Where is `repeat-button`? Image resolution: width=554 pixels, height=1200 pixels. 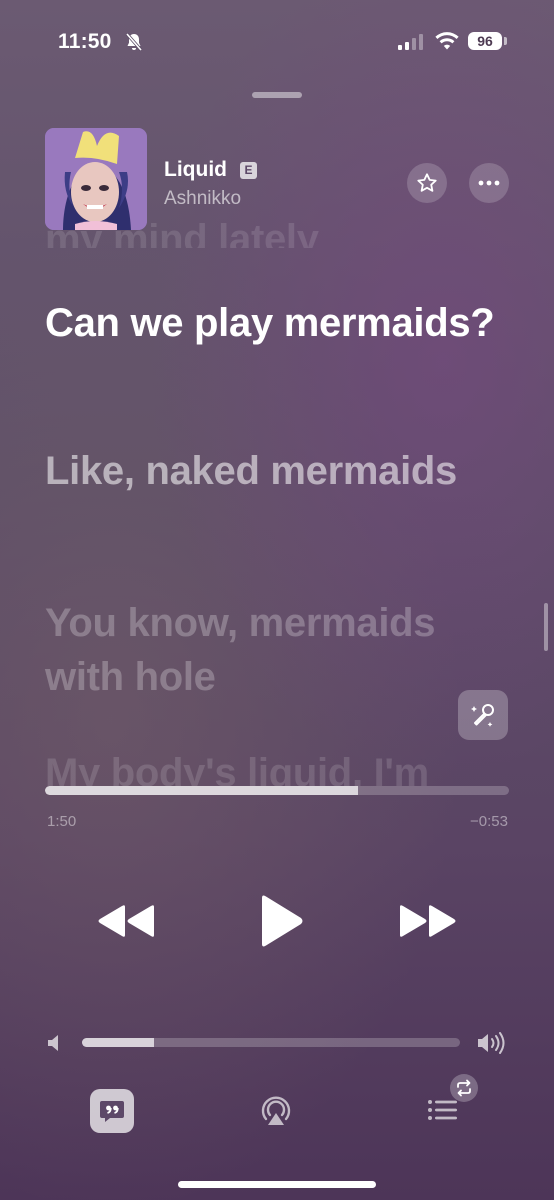
repeat-button is located at coordinates (464, 1088).